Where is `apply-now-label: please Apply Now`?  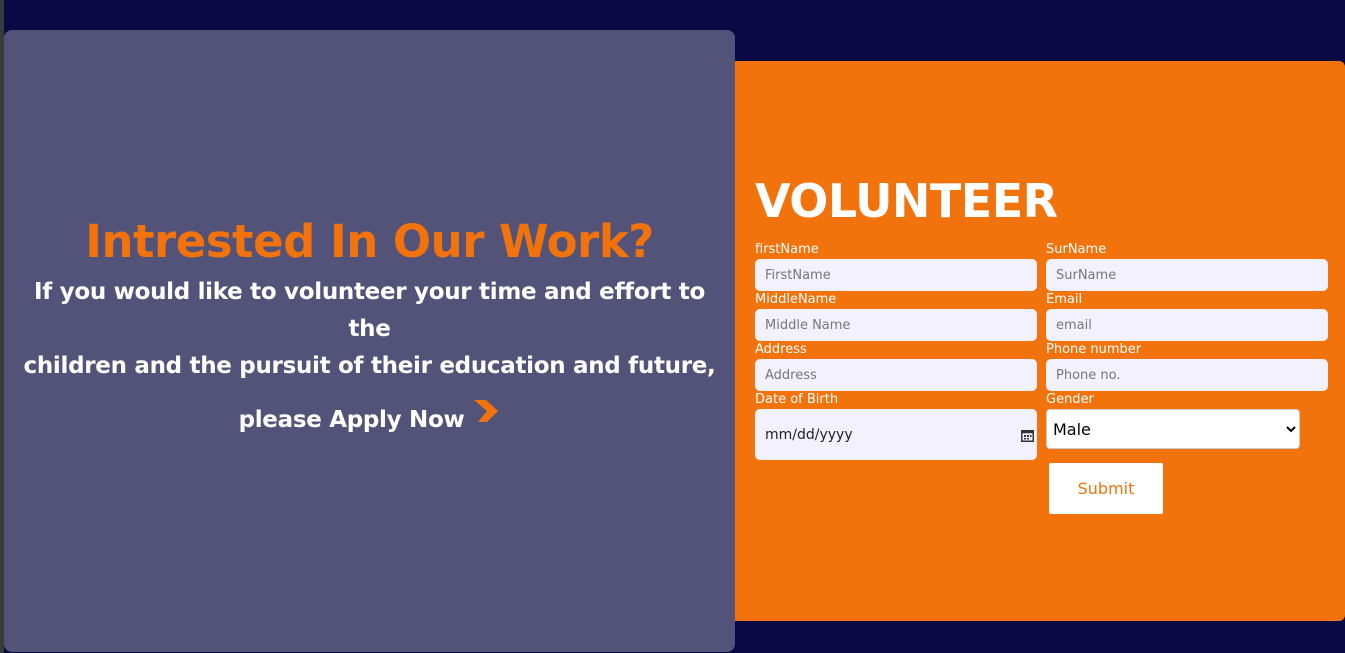 apply-now-label: please Apply Now is located at coordinates (351, 419).